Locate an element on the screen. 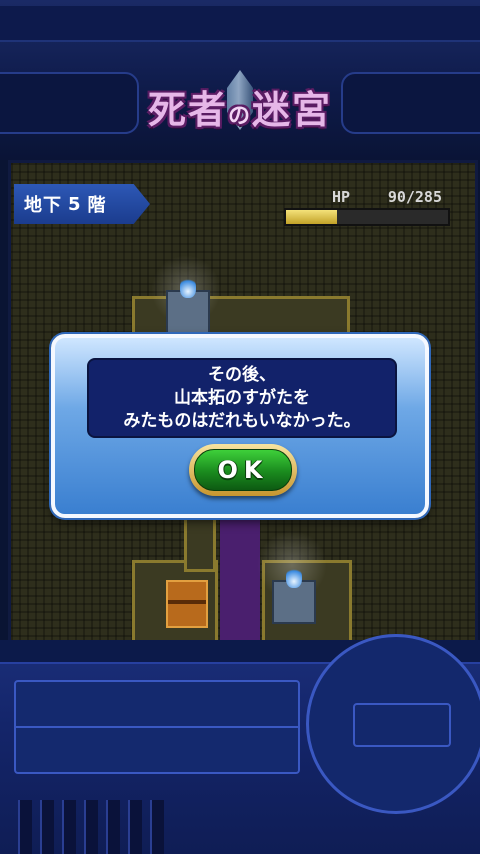 This screenshot has width=480, height=854. ok-button-label: OK is located at coordinates (243, 470).